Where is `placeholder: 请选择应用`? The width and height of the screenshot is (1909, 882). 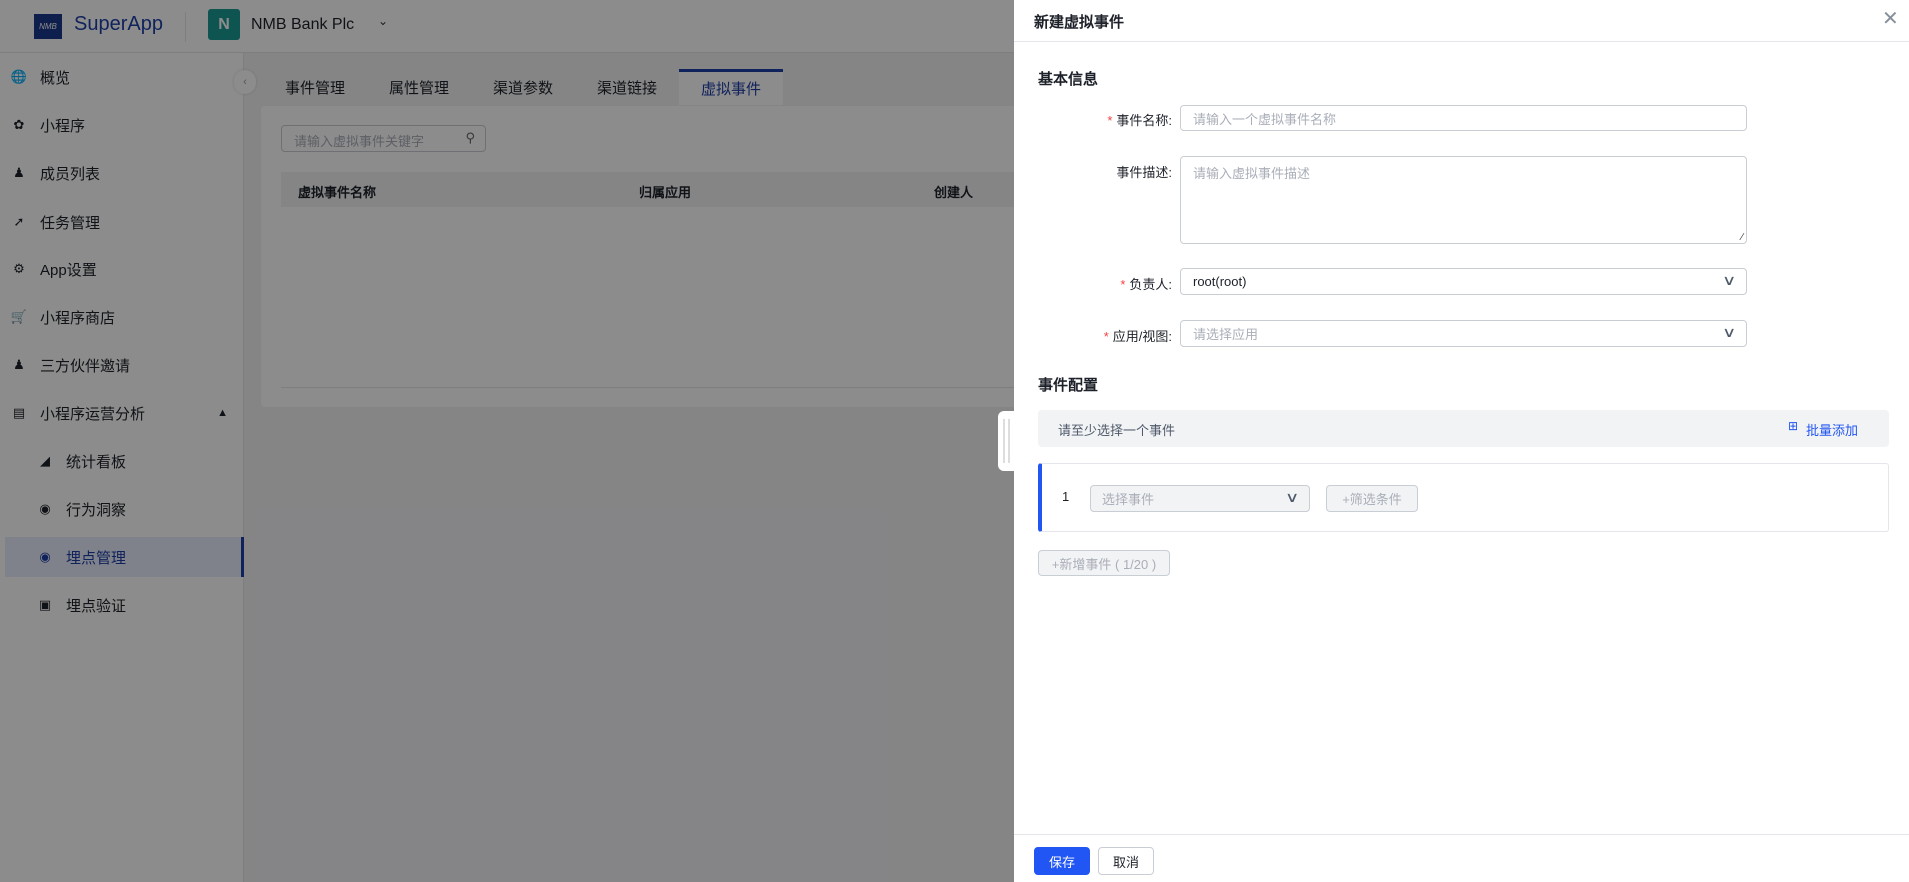
placeholder: 请选择应用 is located at coordinates (1226, 334).